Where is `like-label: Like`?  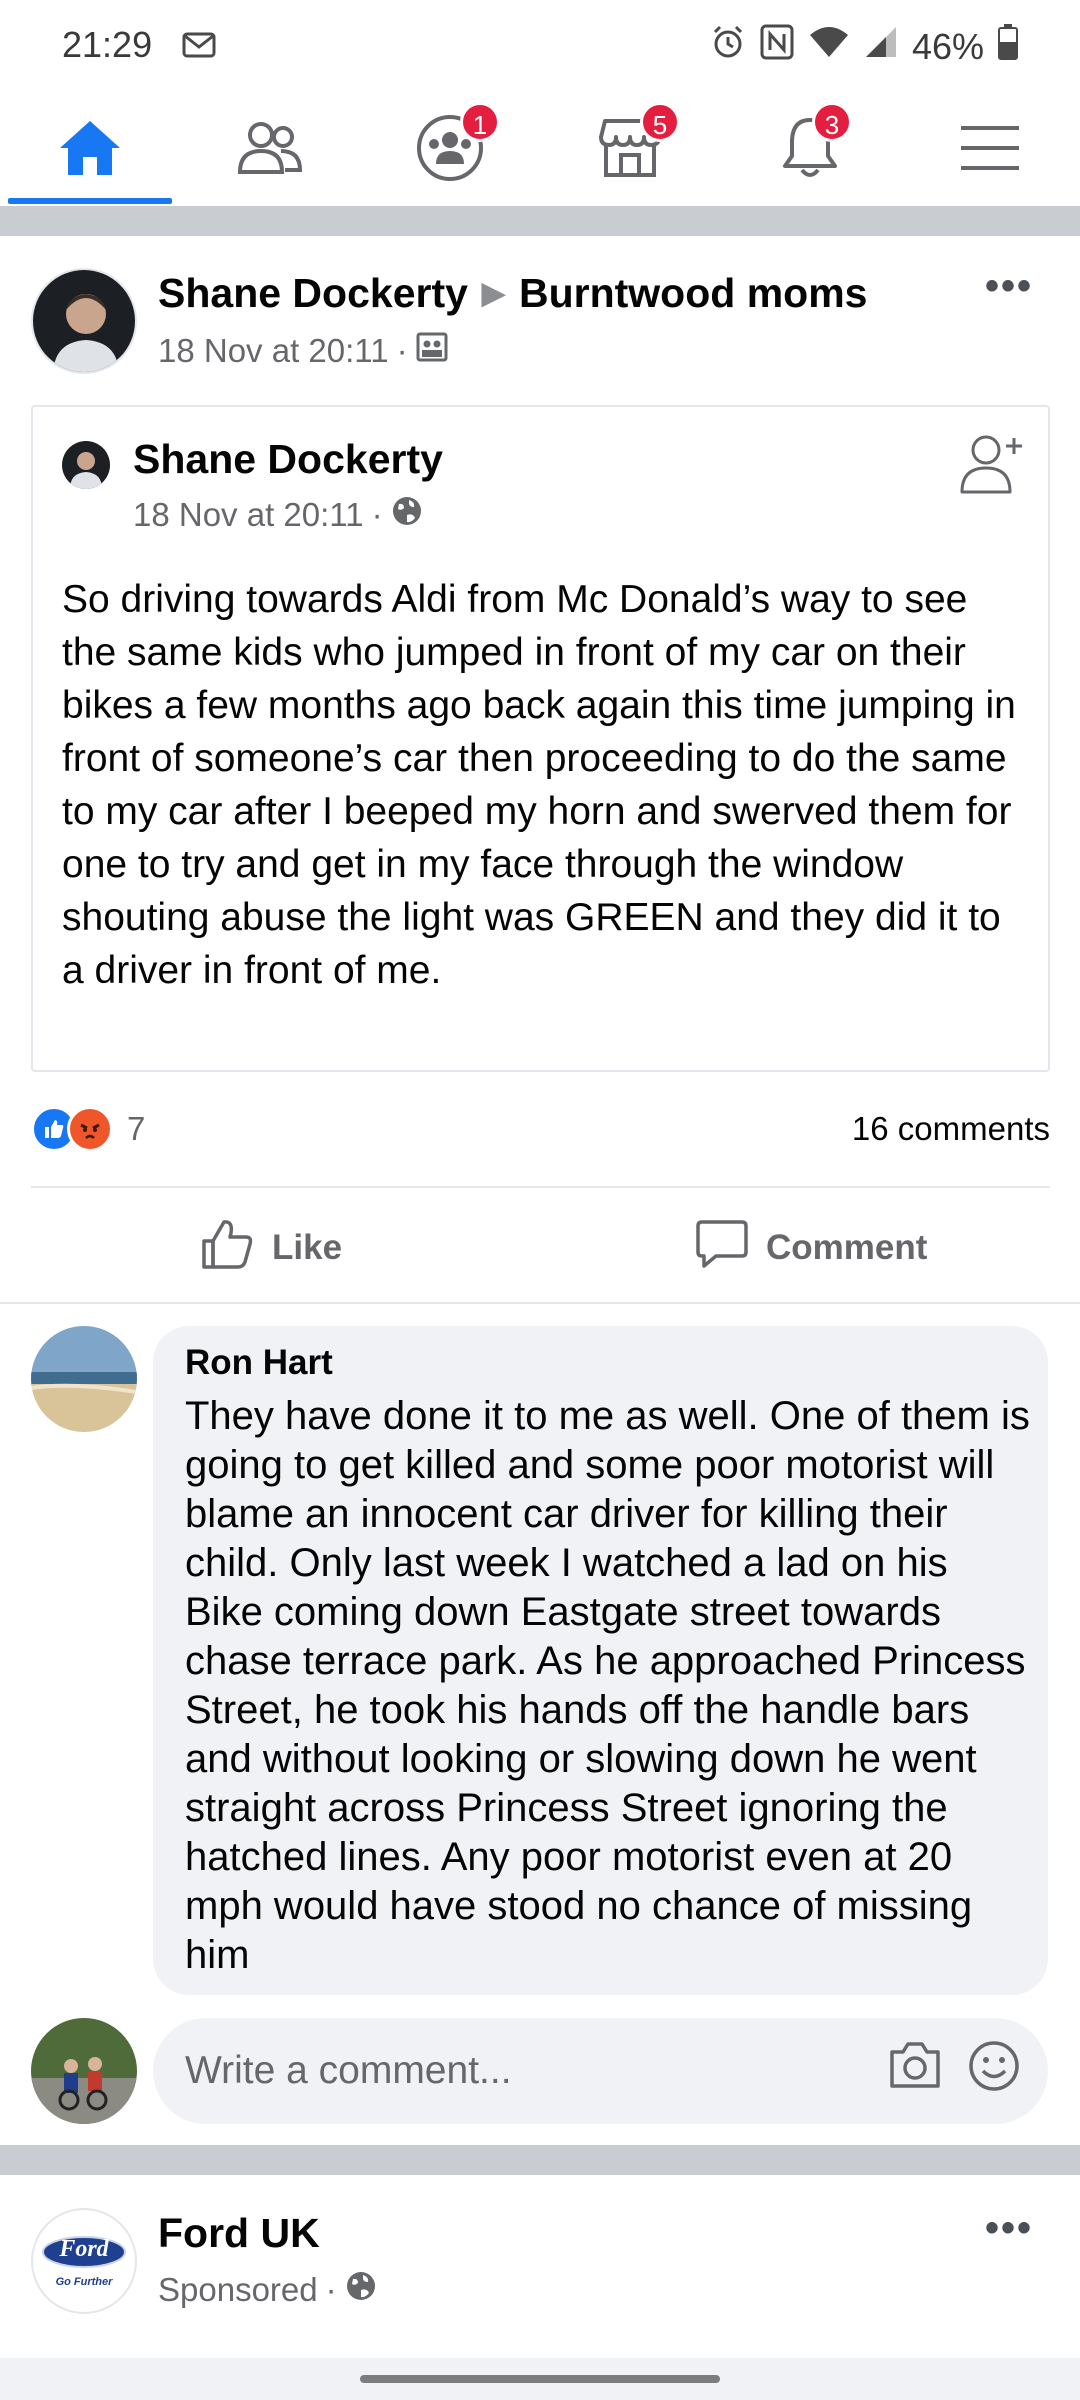
like-label: Like is located at coordinates (307, 1247).